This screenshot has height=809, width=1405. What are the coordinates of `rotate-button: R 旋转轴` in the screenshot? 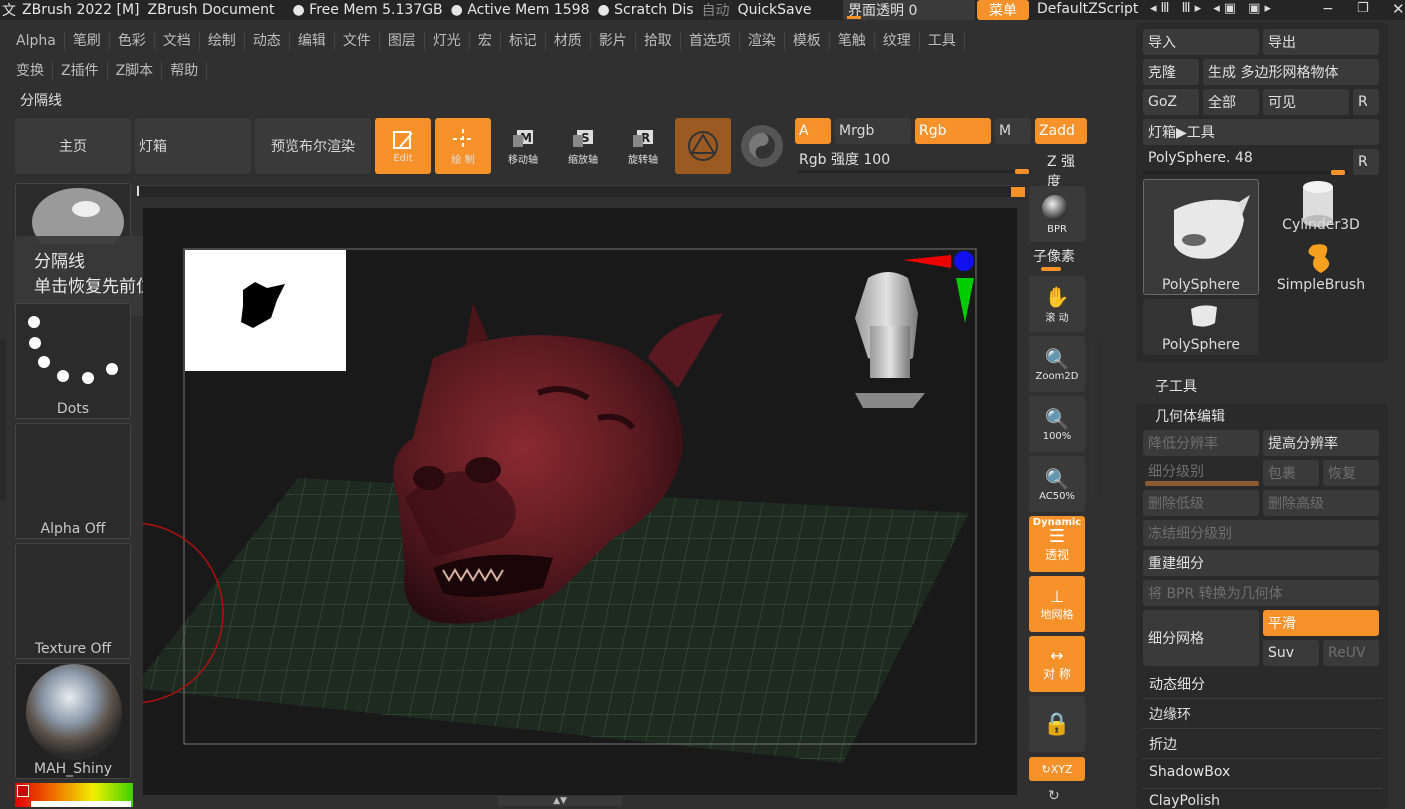 It's located at (643, 146).